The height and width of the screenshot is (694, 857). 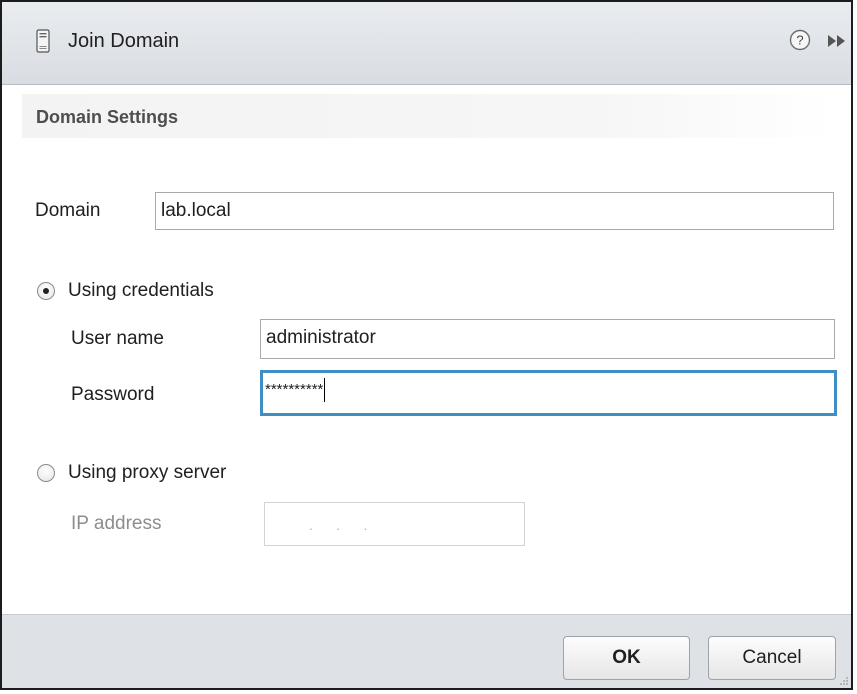 I want to click on cancel-button: Cancel, so click(x=772, y=658).